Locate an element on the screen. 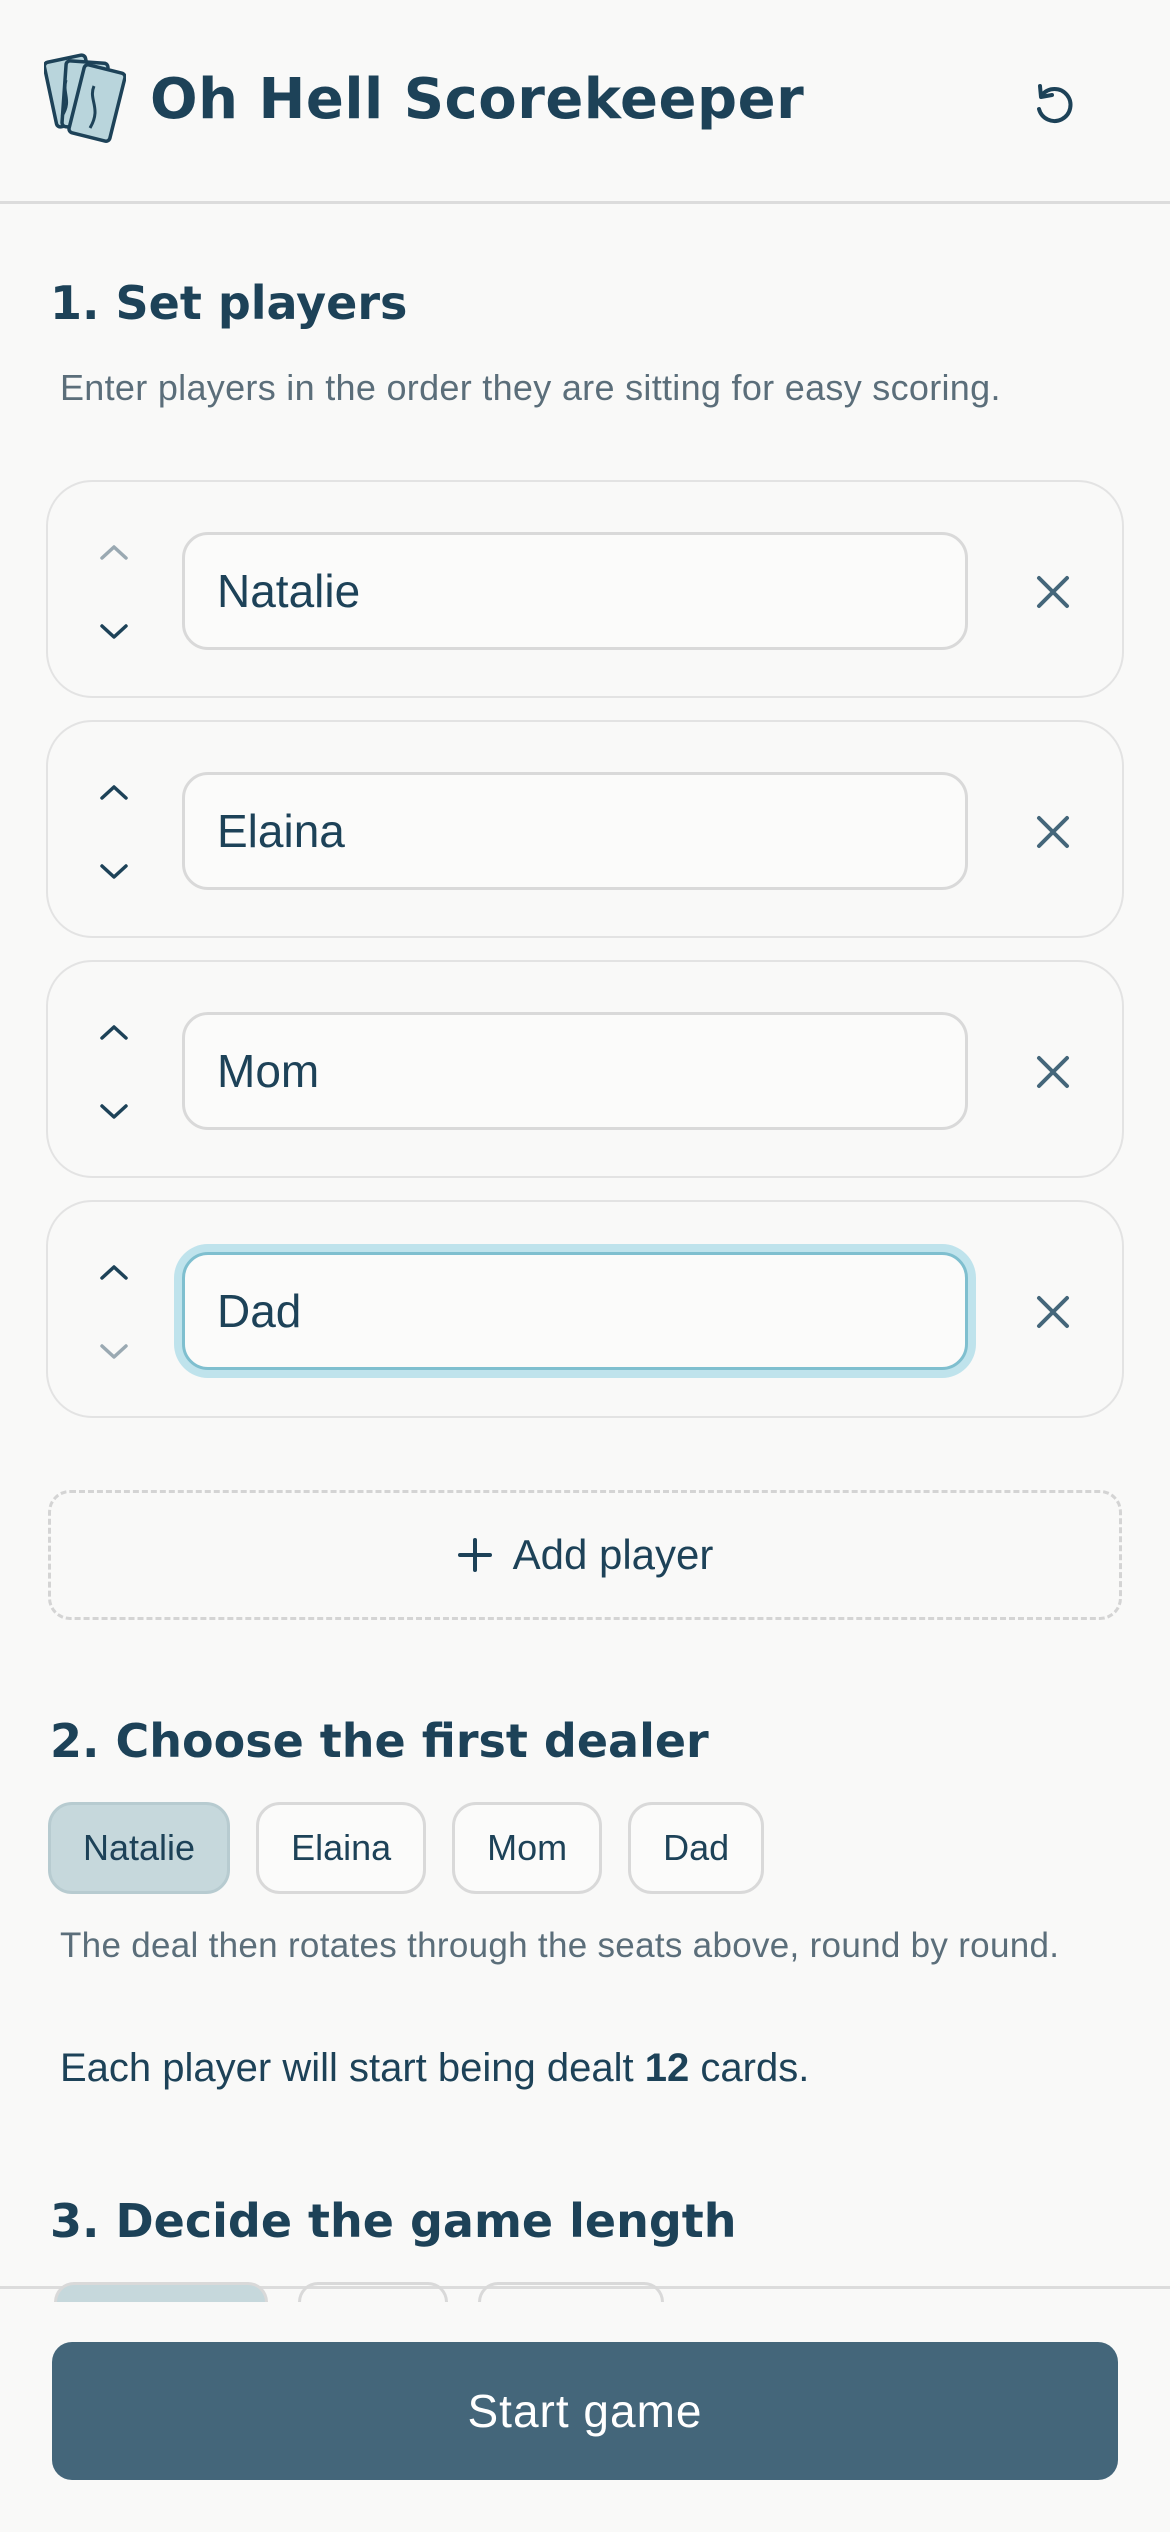  reset-icon is located at coordinates (1055, 103).